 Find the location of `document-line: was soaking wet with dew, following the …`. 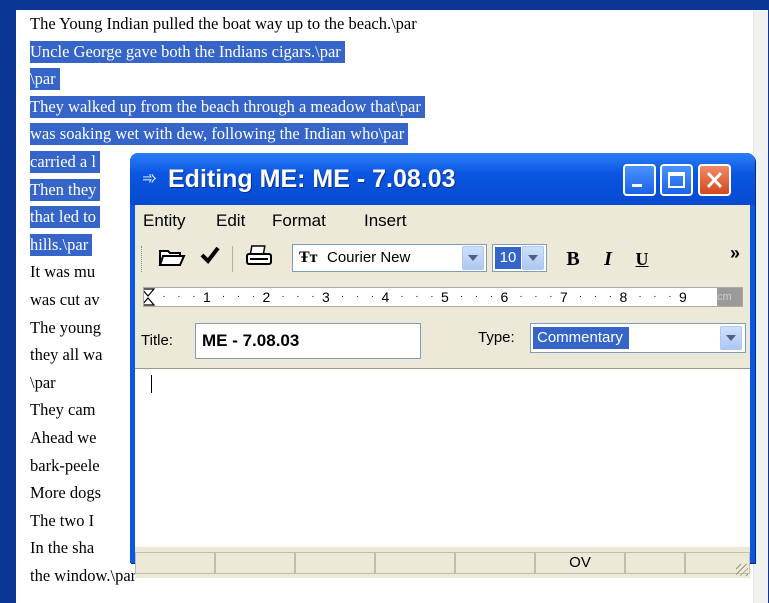

document-line: was soaking wet with dew, following the … is located at coordinates (219, 134).